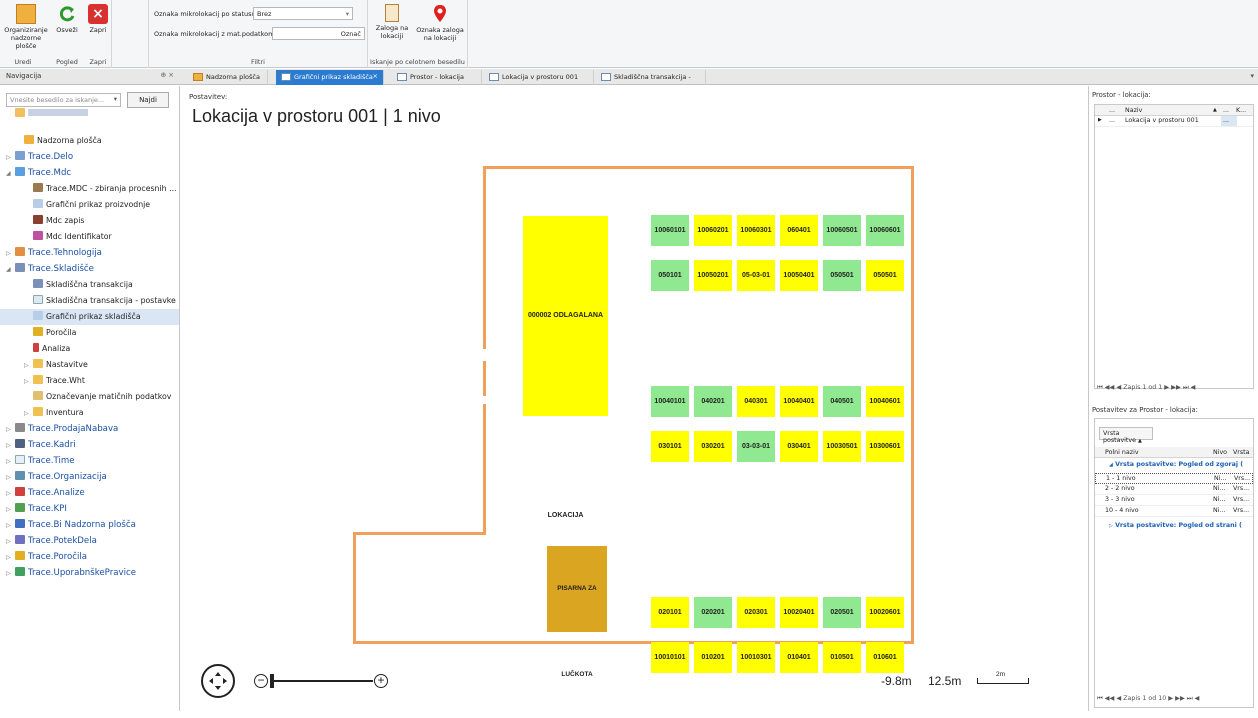 The width and height of the screenshot is (1258, 718). What do you see at coordinates (437, 77) in the screenshot?
I see `tab-prostor-lokacija: Prostor - lokacija` at bounding box center [437, 77].